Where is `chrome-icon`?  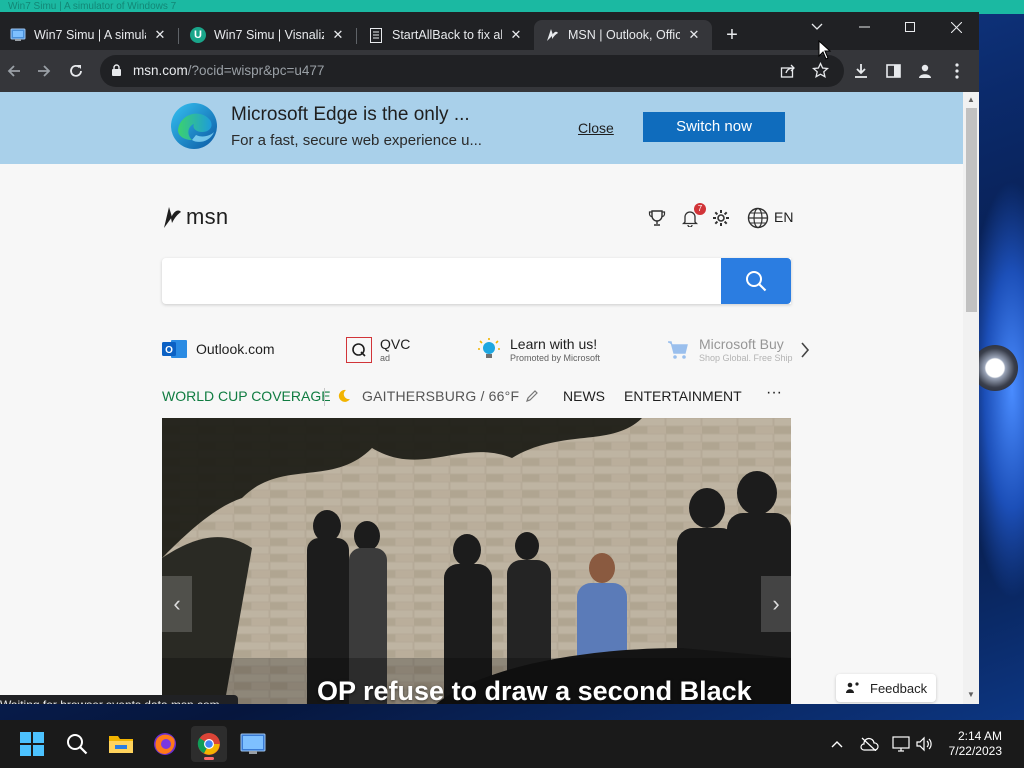
chrome-icon is located at coordinates (209, 744).